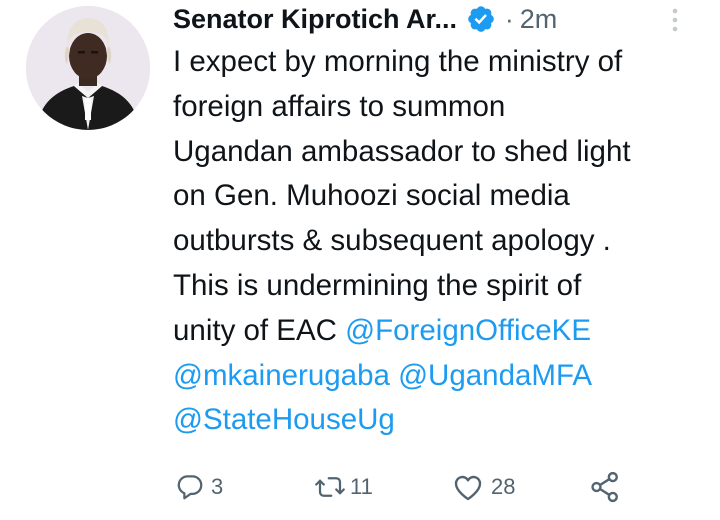  Describe the element at coordinates (495, 375) in the screenshot. I see `mention-link: @UgandaMFA` at that location.